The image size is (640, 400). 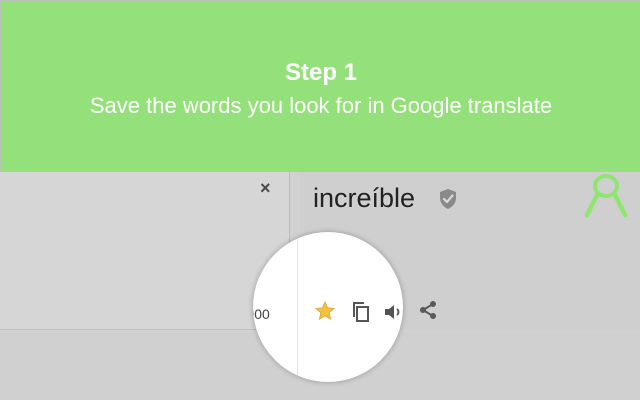 I want to click on speaker-icon, so click(x=393, y=312).